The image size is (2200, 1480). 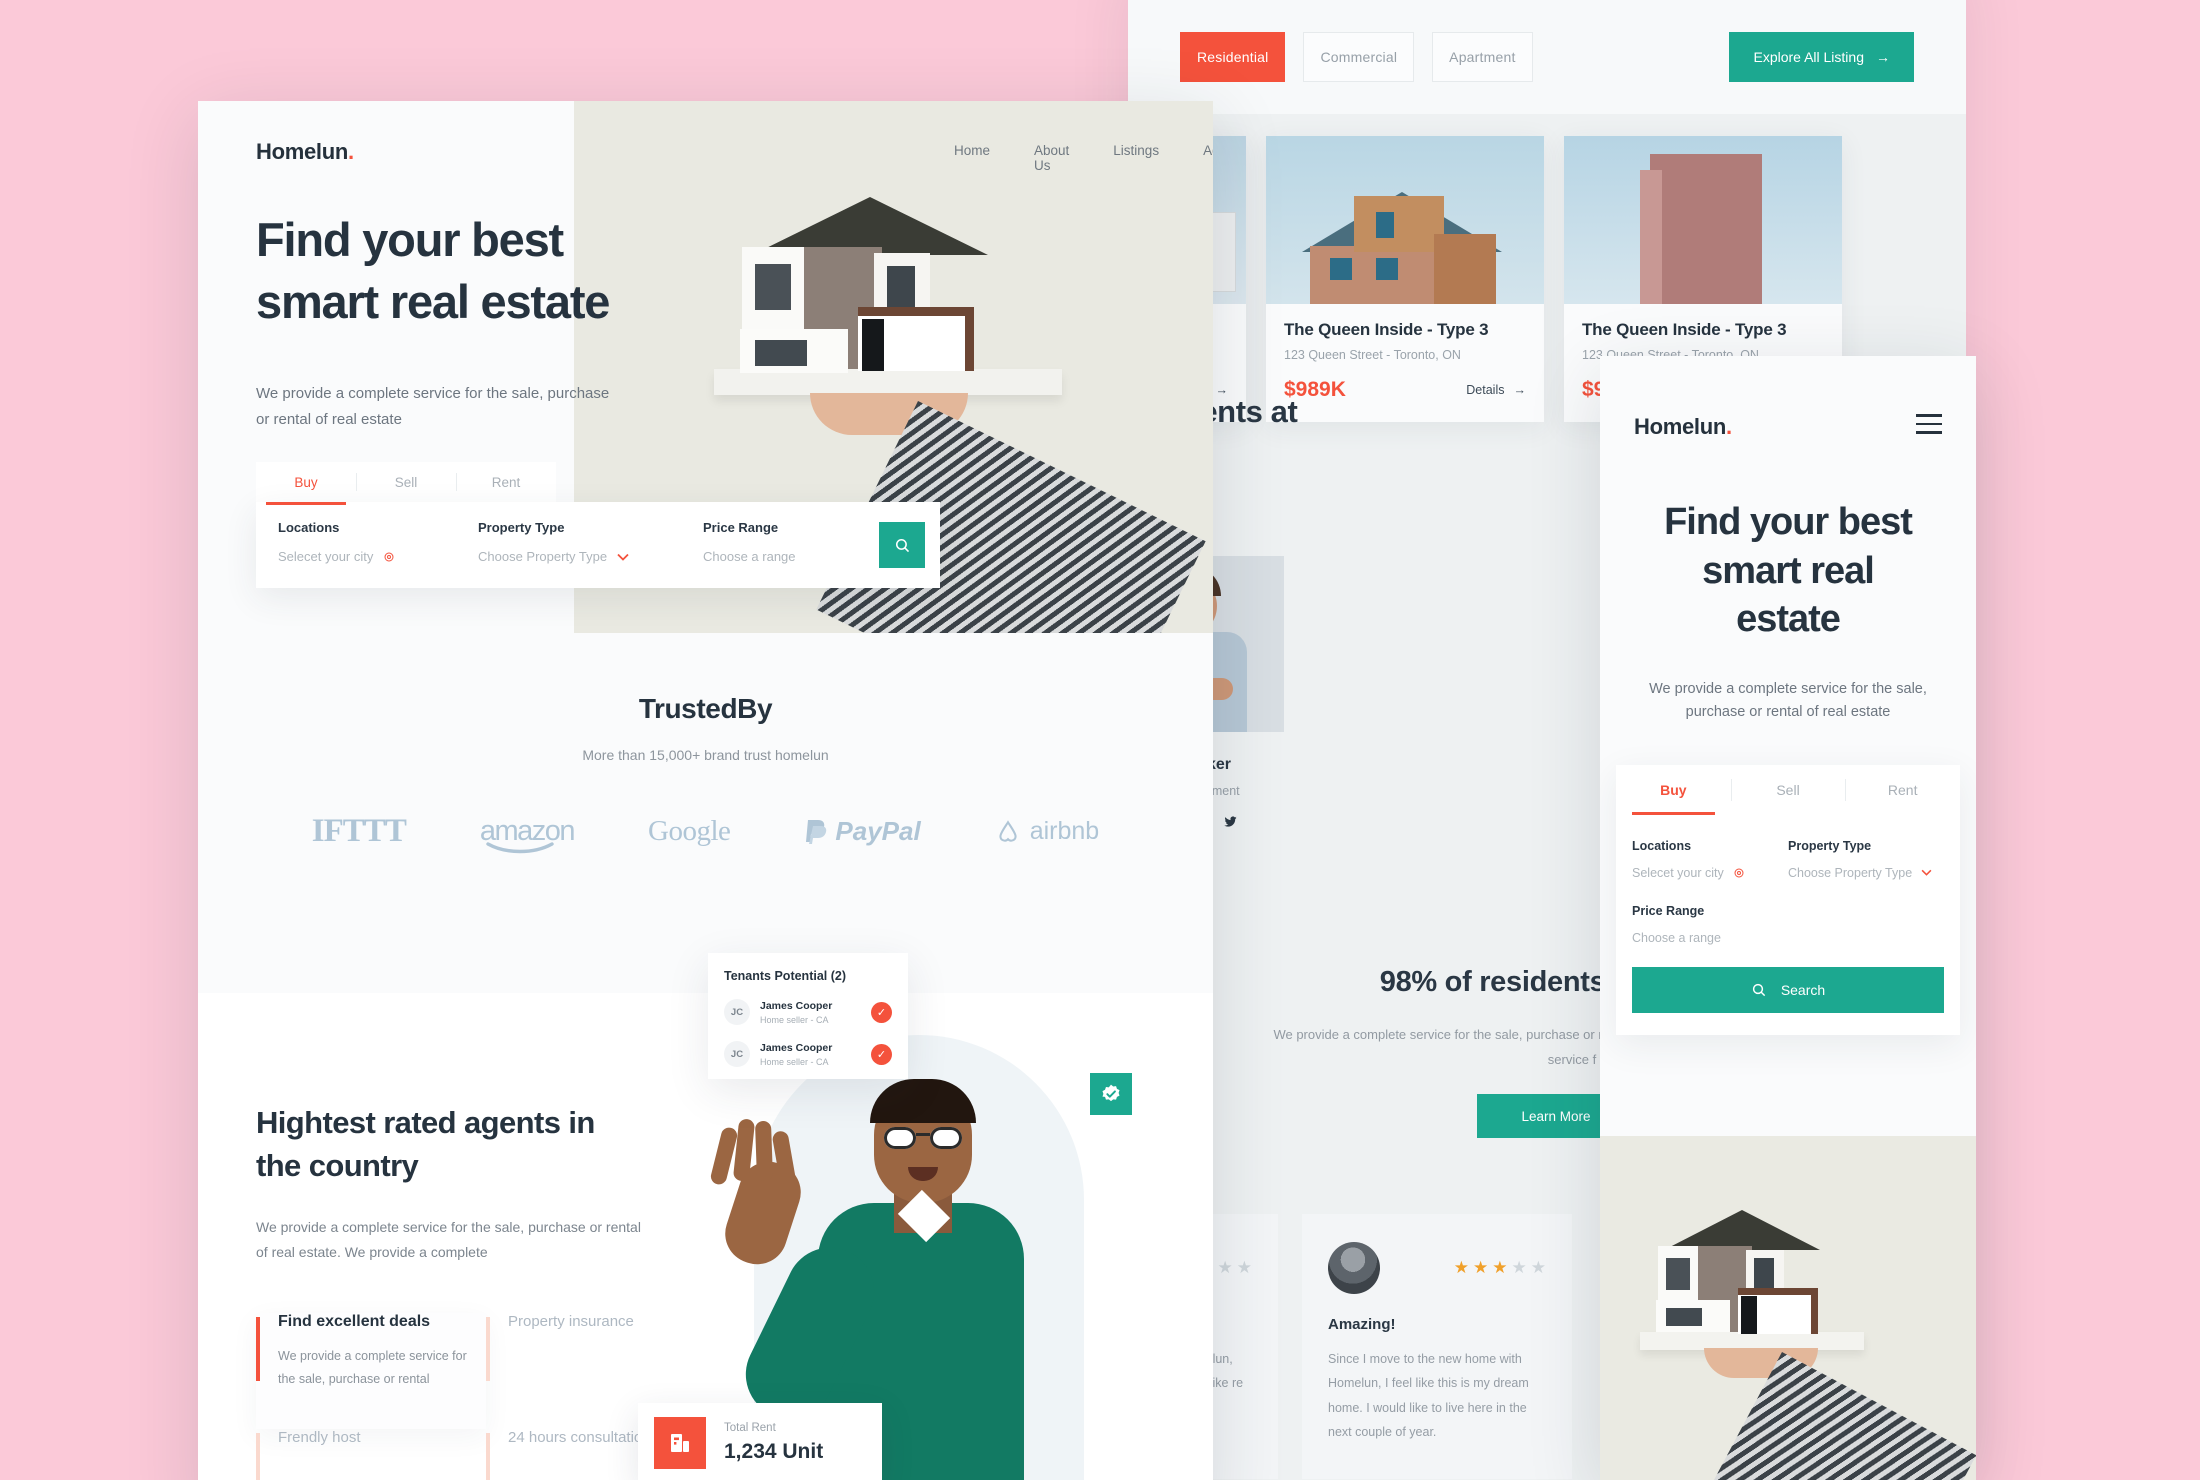 I want to click on feature-frendly-host: Frendly host, so click(x=371, y=1454).